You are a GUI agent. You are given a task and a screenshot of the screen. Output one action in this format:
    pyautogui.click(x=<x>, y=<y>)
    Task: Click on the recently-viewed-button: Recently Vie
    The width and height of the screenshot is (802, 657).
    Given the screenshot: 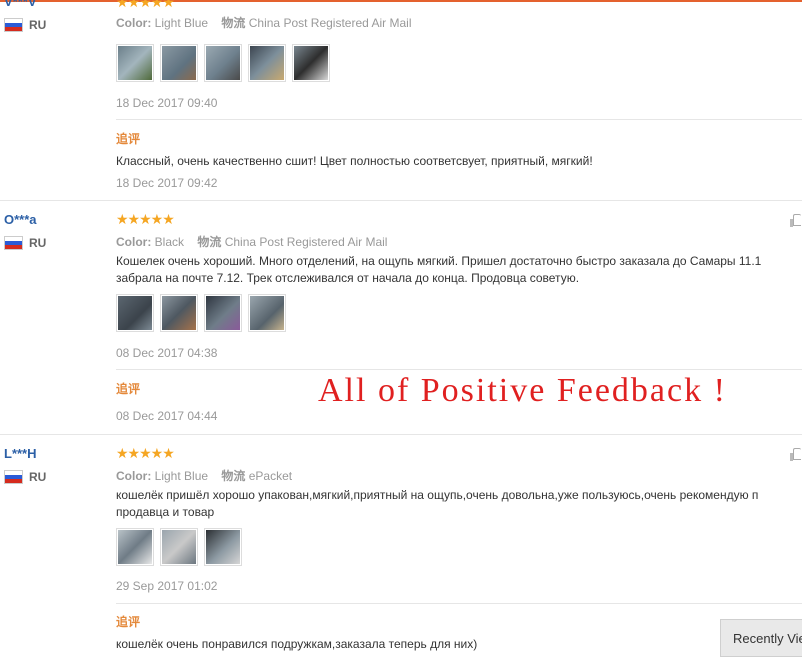 What is the action you would take?
    pyautogui.click(x=761, y=638)
    